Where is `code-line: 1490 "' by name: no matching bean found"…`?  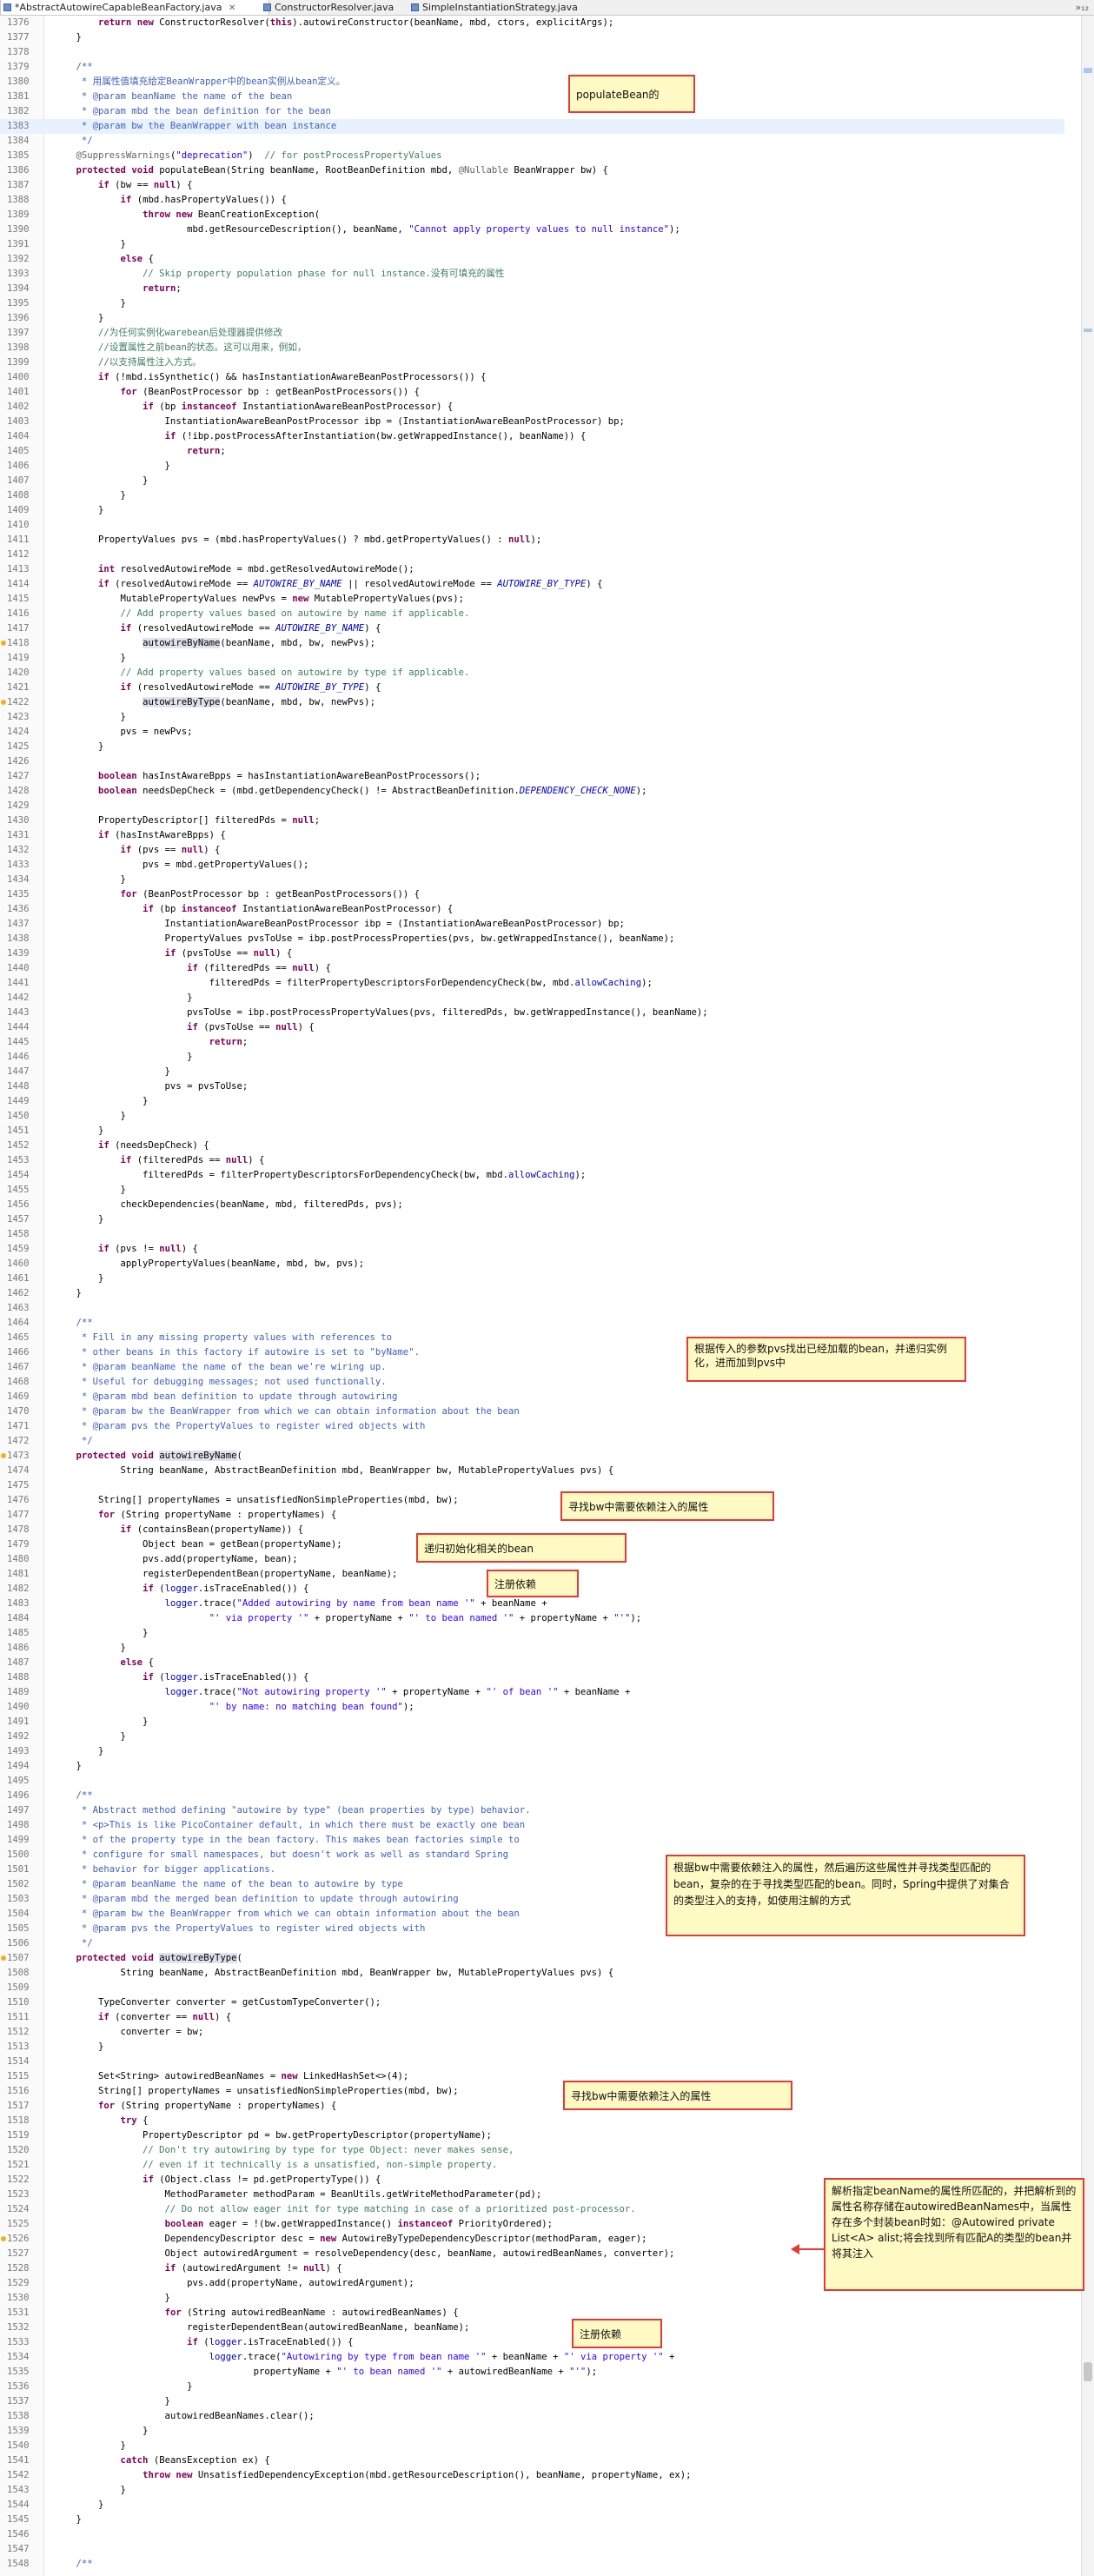
code-line: 1490 "' by name: no matching bean found"… is located at coordinates (532, 1707).